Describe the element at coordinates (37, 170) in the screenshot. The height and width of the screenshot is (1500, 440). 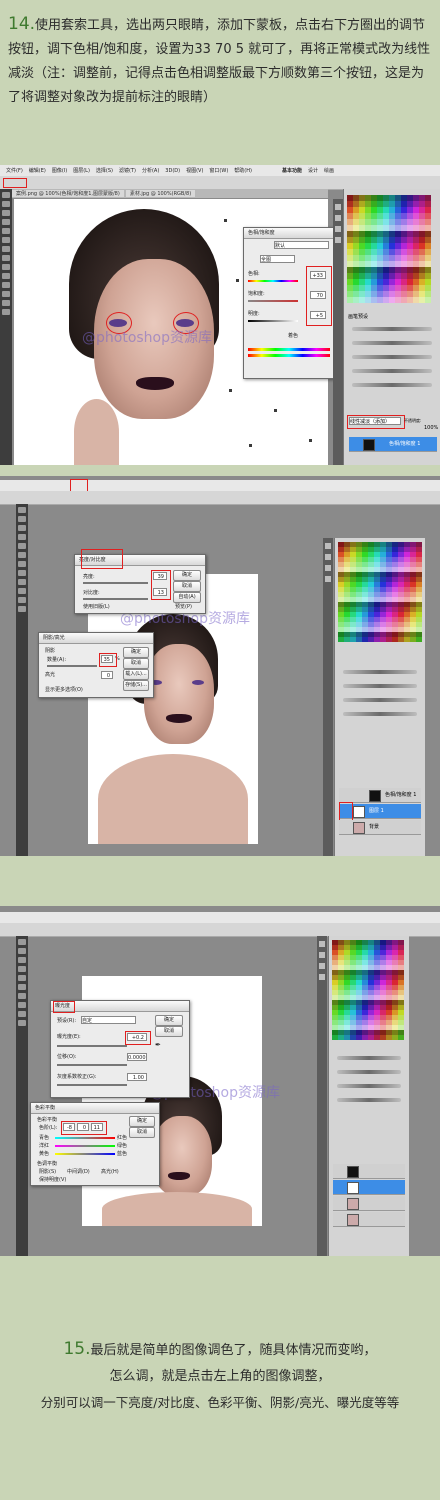
I see `menu-edit: 编辑(E)` at that location.